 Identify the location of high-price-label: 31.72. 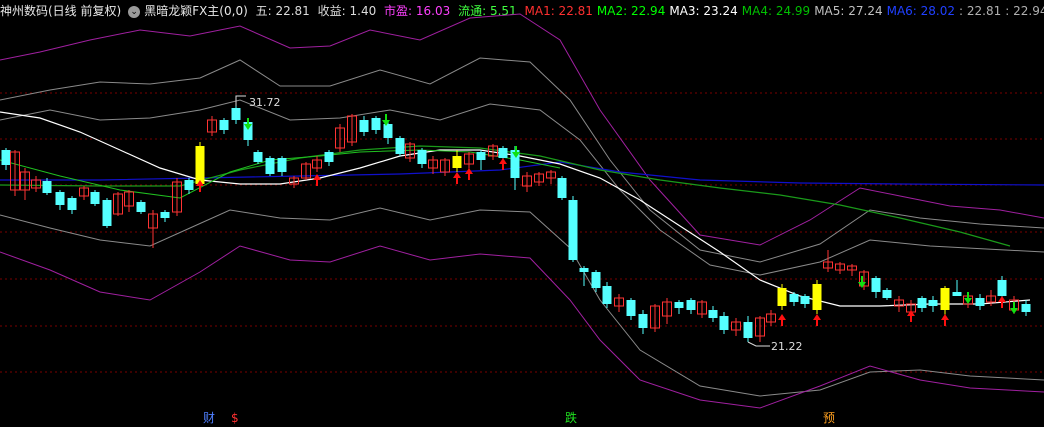
(265, 102).